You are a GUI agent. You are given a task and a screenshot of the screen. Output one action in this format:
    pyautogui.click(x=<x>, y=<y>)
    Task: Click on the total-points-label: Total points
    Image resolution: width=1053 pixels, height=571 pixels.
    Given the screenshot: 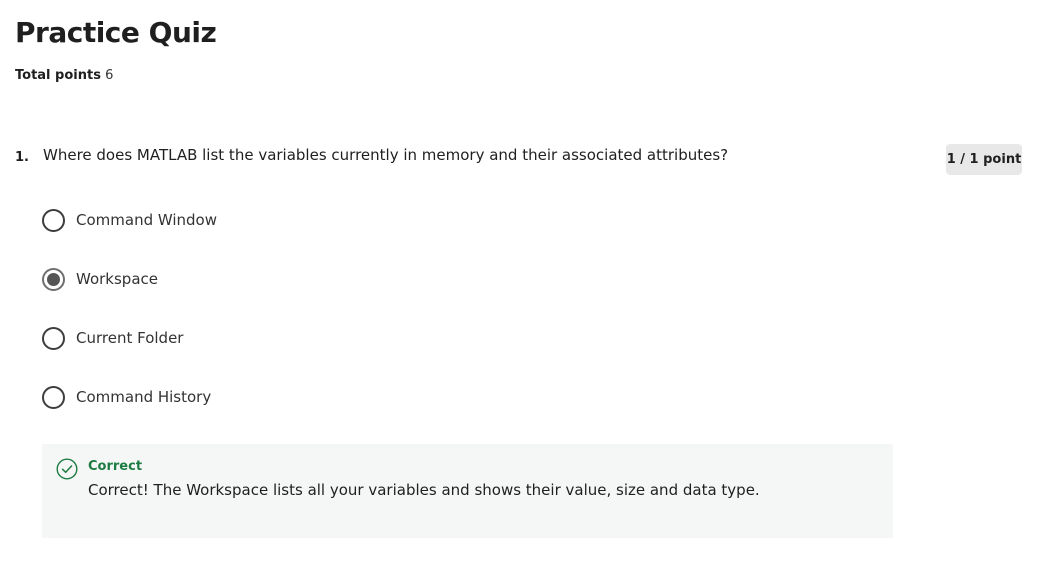 What is the action you would take?
    pyautogui.click(x=58, y=75)
    